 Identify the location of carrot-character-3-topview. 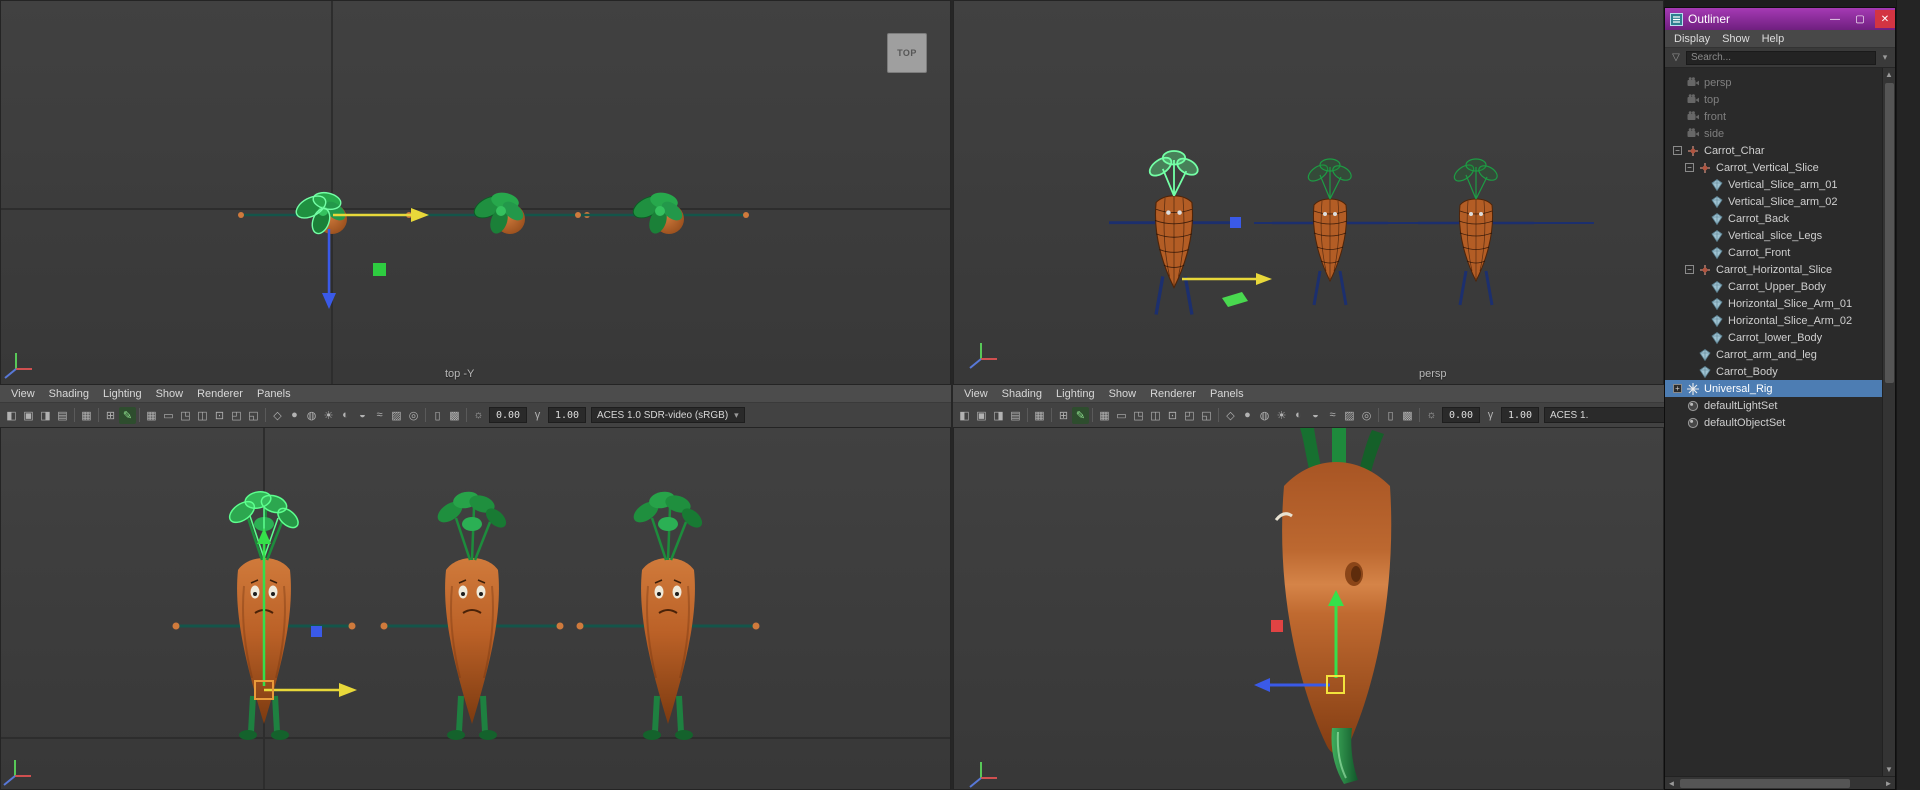
(662, 213).